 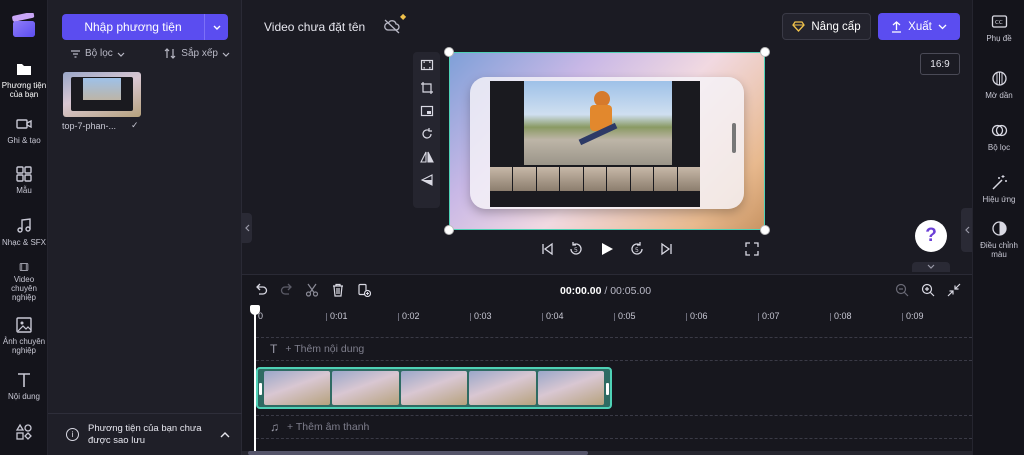 I want to click on crop-icon, so click(x=427, y=88).